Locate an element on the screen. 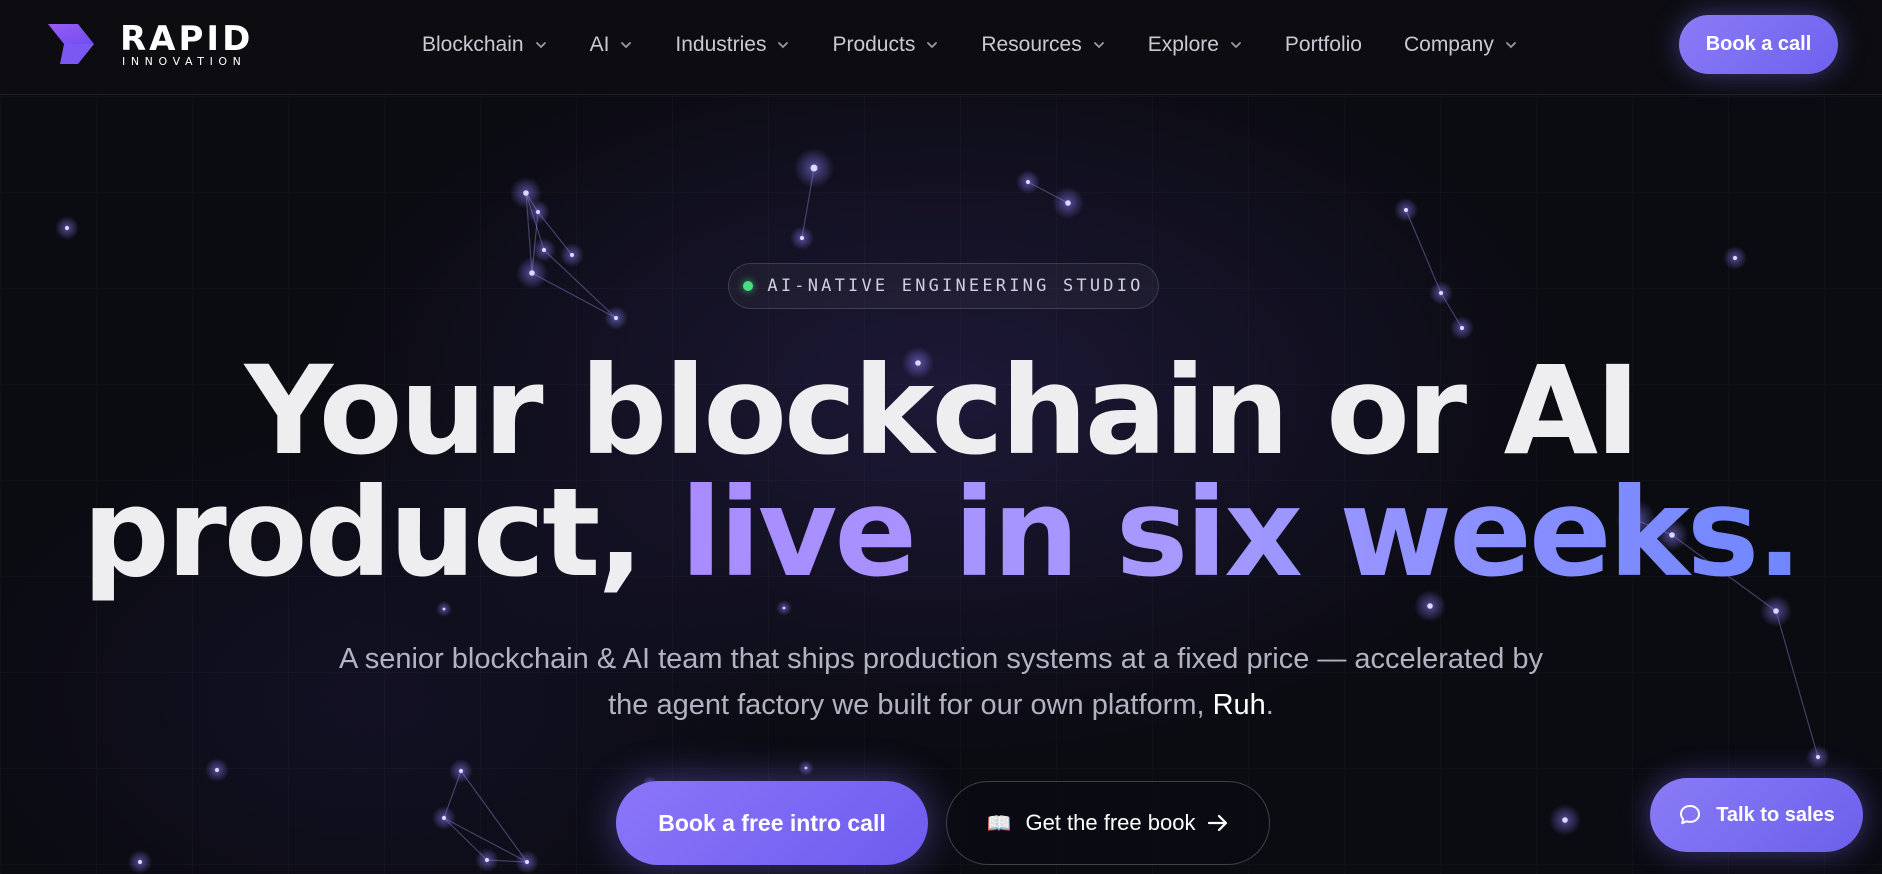  nav-item-explore: Explore is located at coordinates (1195, 45).